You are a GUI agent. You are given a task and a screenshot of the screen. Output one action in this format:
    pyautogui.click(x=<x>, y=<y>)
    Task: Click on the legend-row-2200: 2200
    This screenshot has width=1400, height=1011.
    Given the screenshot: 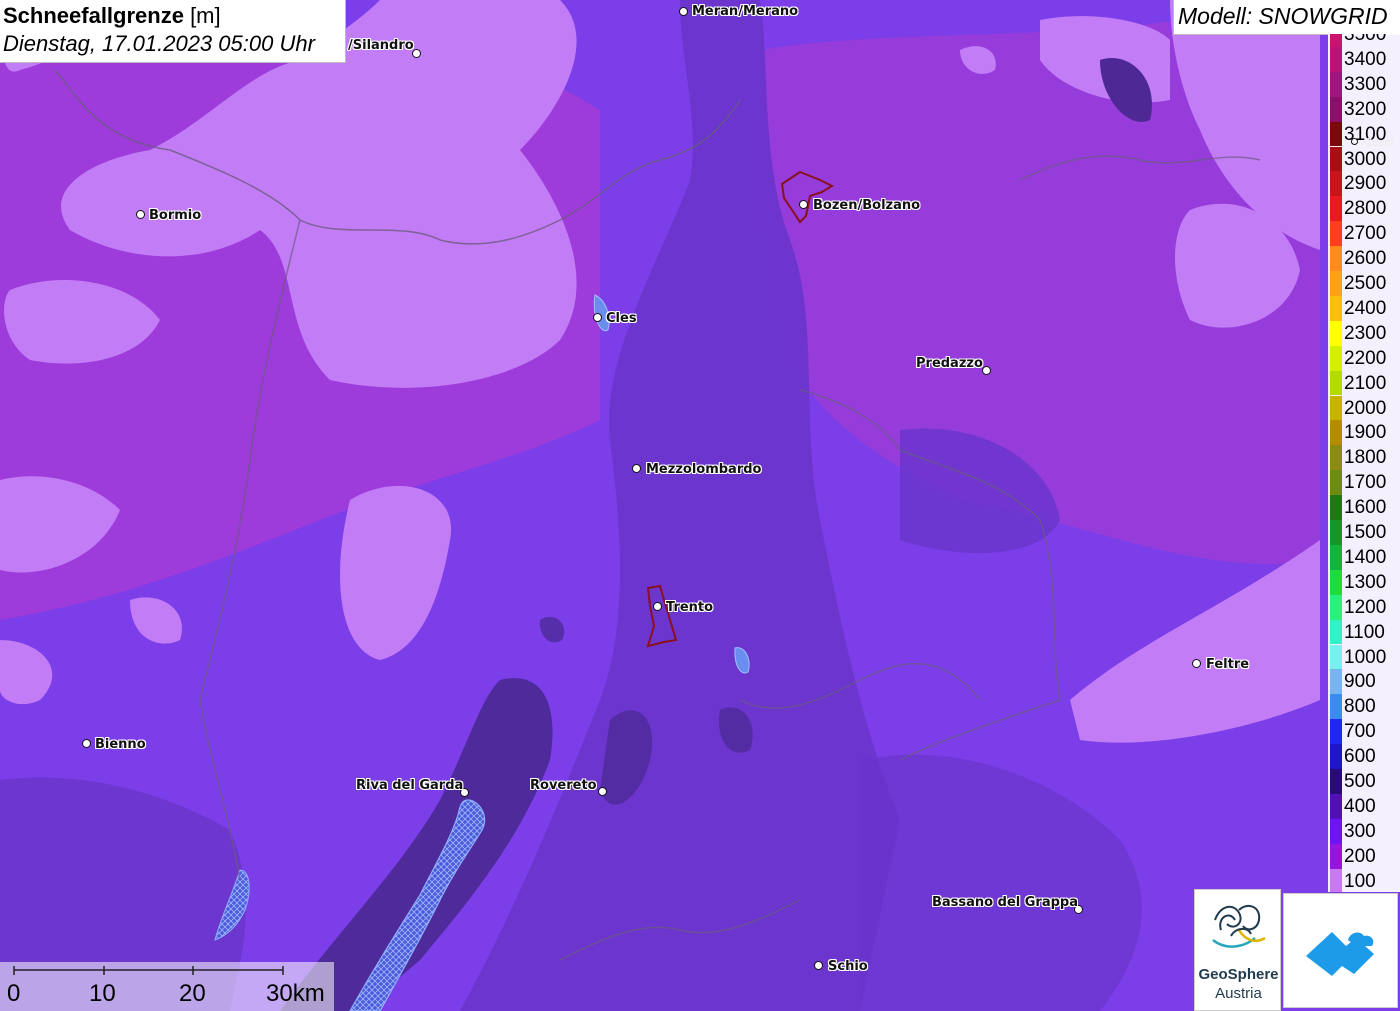 What is the action you would take?
    pyautogui.click(x=1364, y=358)
    